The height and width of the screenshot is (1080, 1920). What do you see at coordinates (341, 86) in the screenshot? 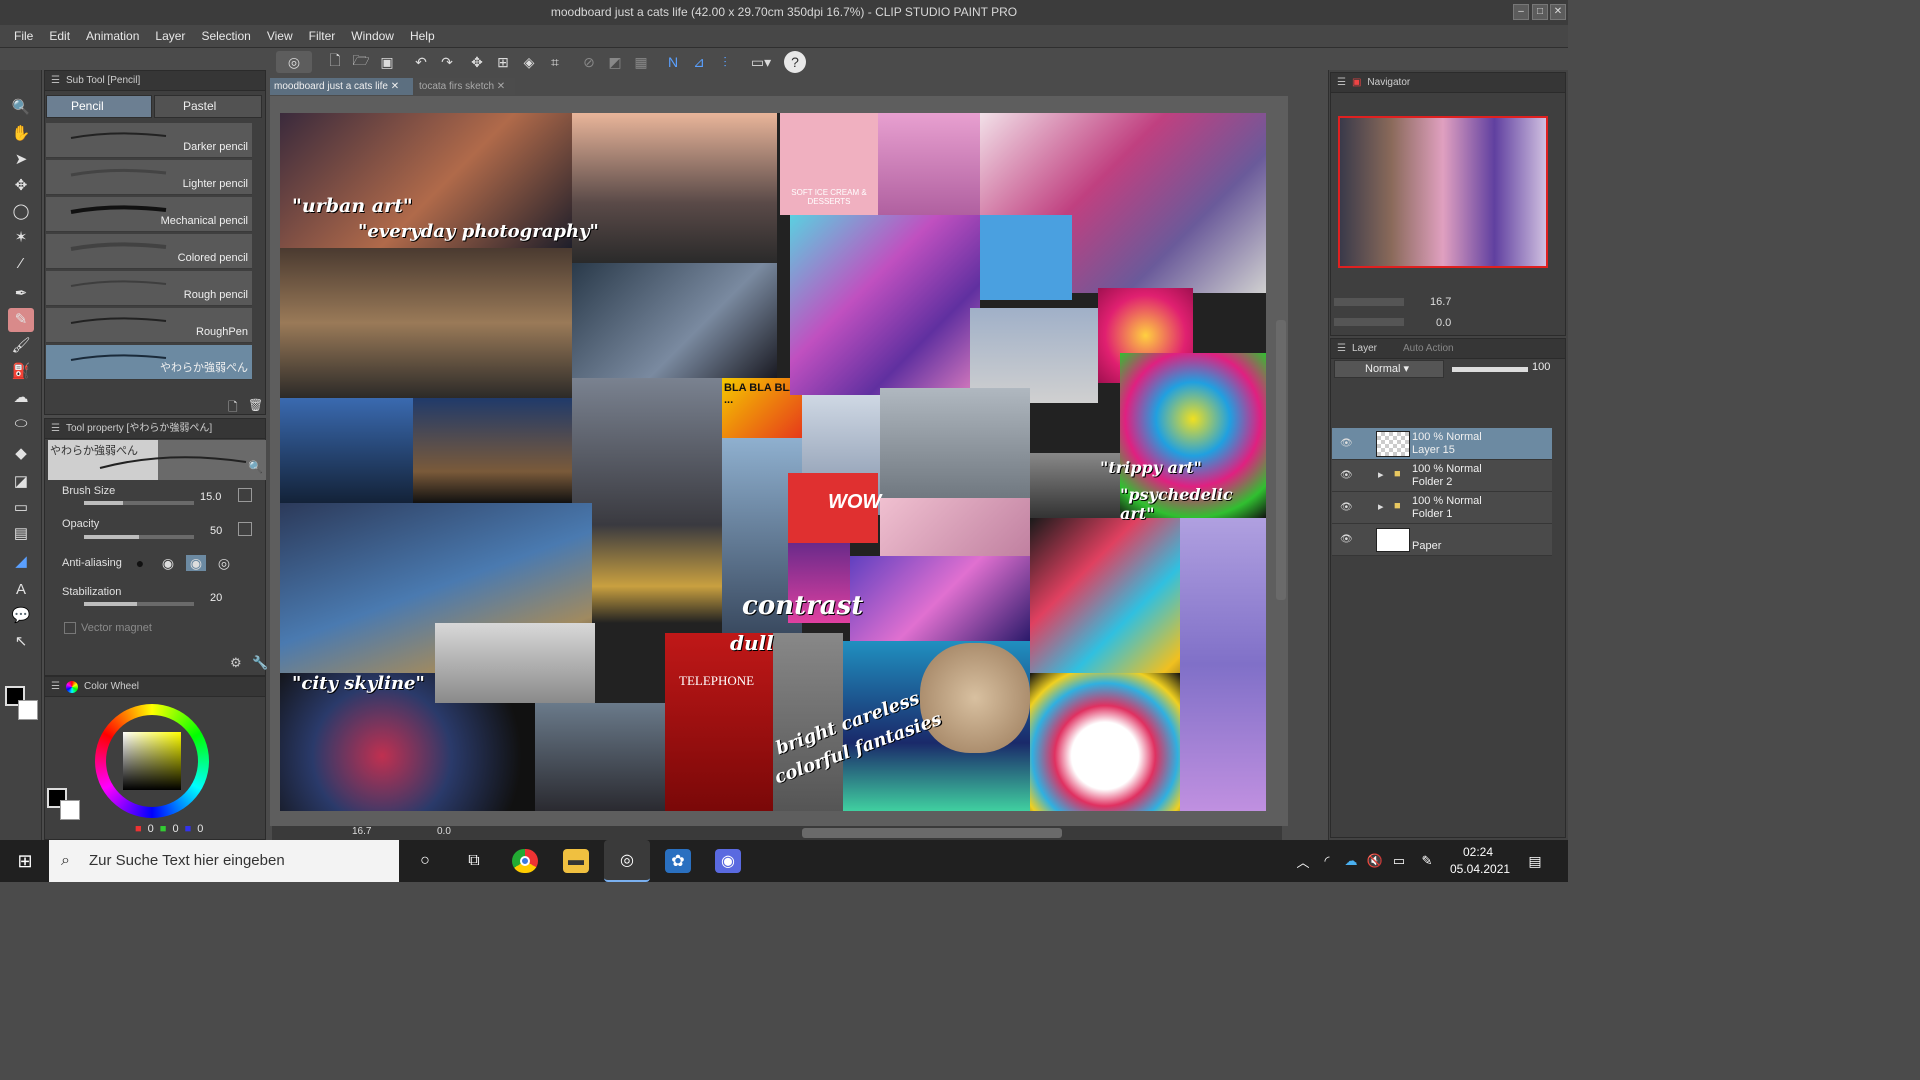
I see `tab-moodboard: moodboard just a cats life ✕` at bounding box center [341, 86].